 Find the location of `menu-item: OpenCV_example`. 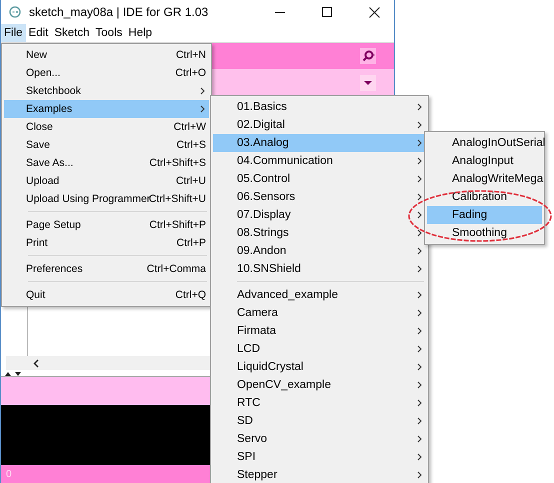

menu-item: OpenCV_example is located at coordinates (319, 385).